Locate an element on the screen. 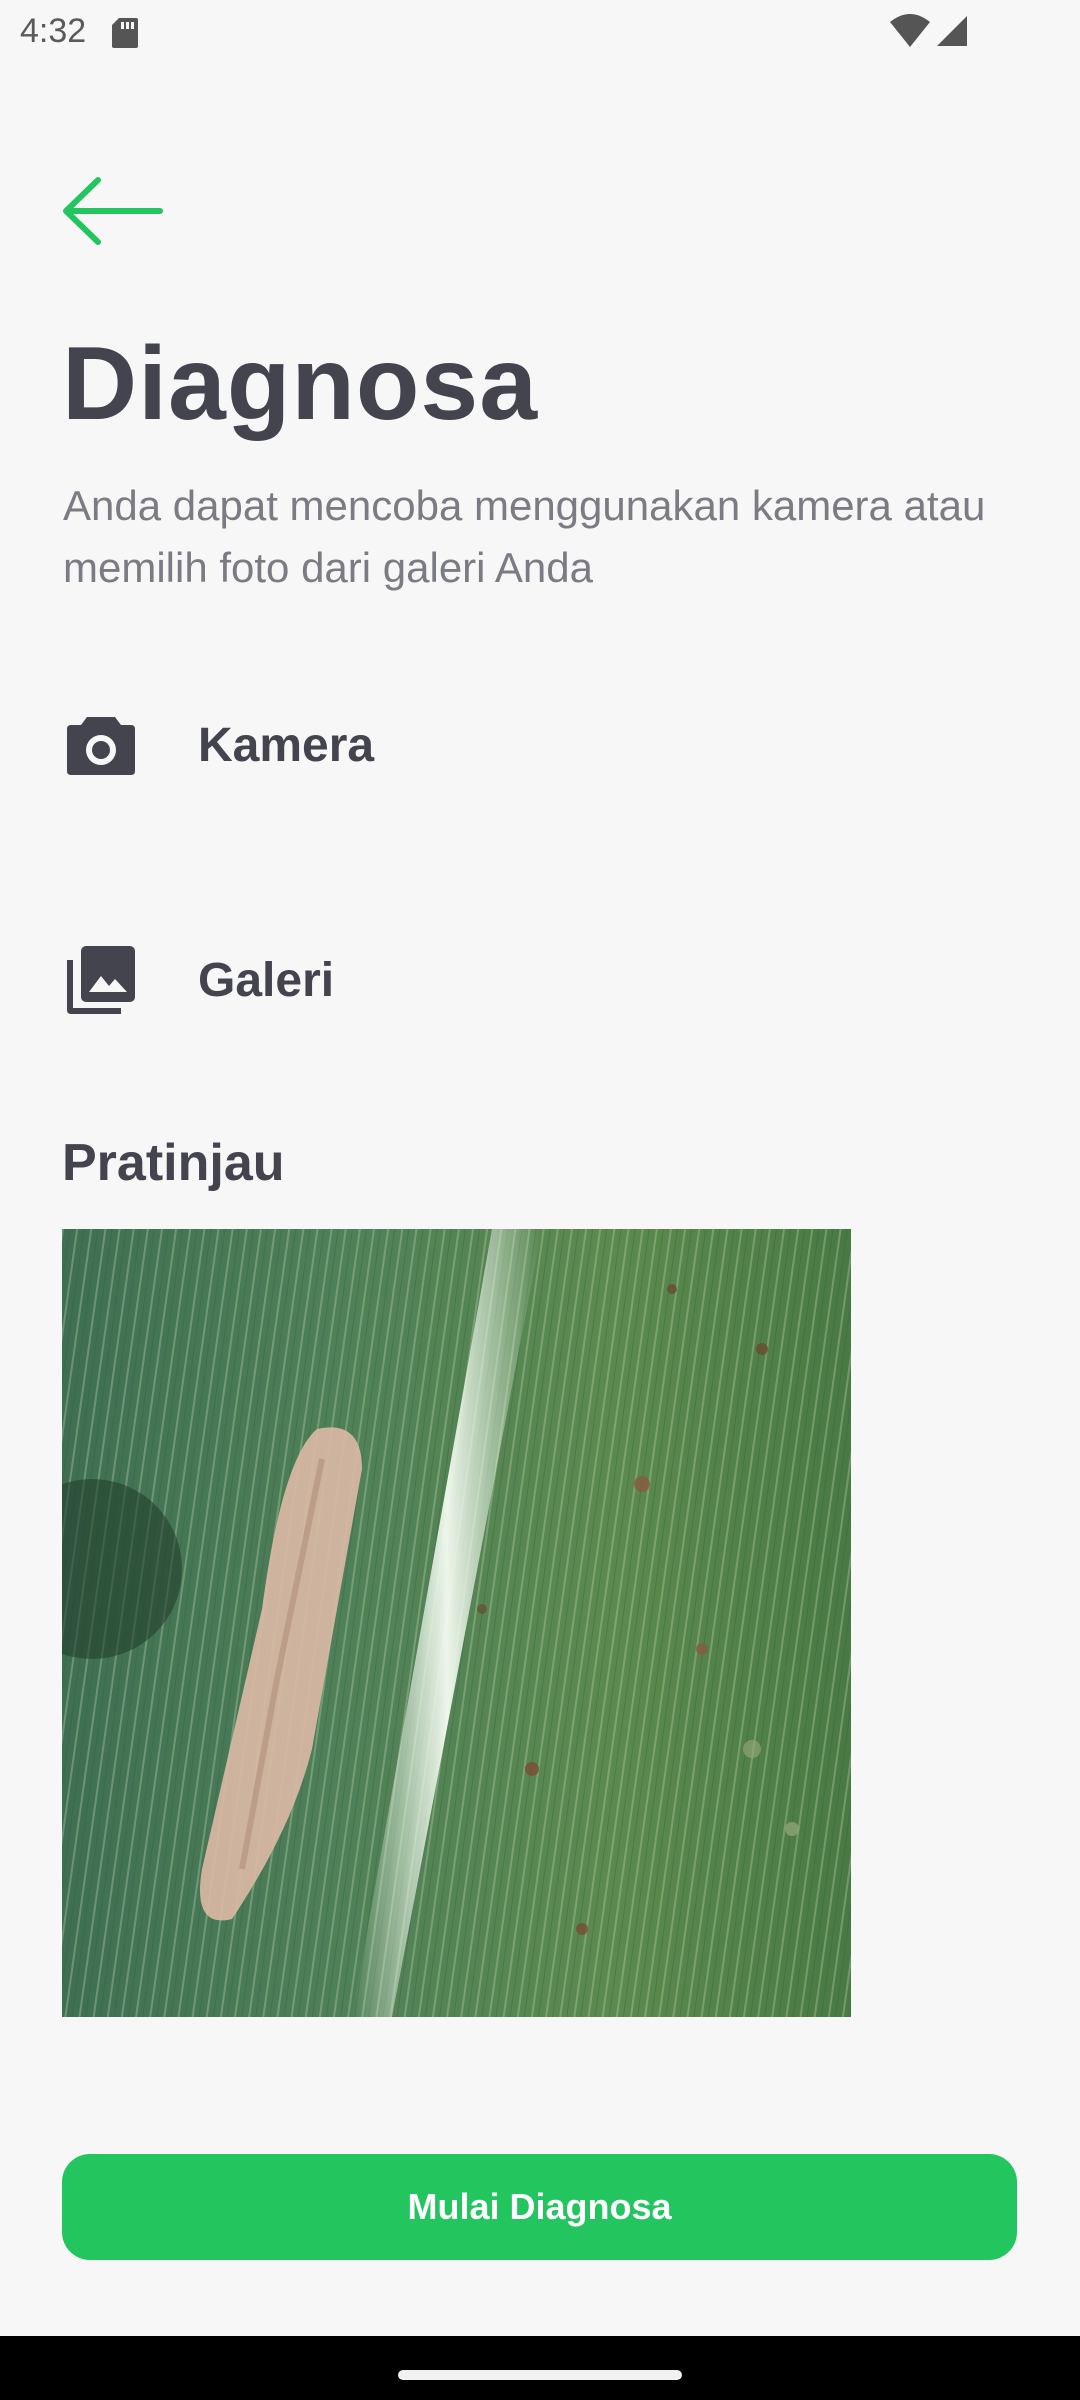 The image size is (1080, 2400). gallery-option-label: Galeri is located at coordinates (266, 980).